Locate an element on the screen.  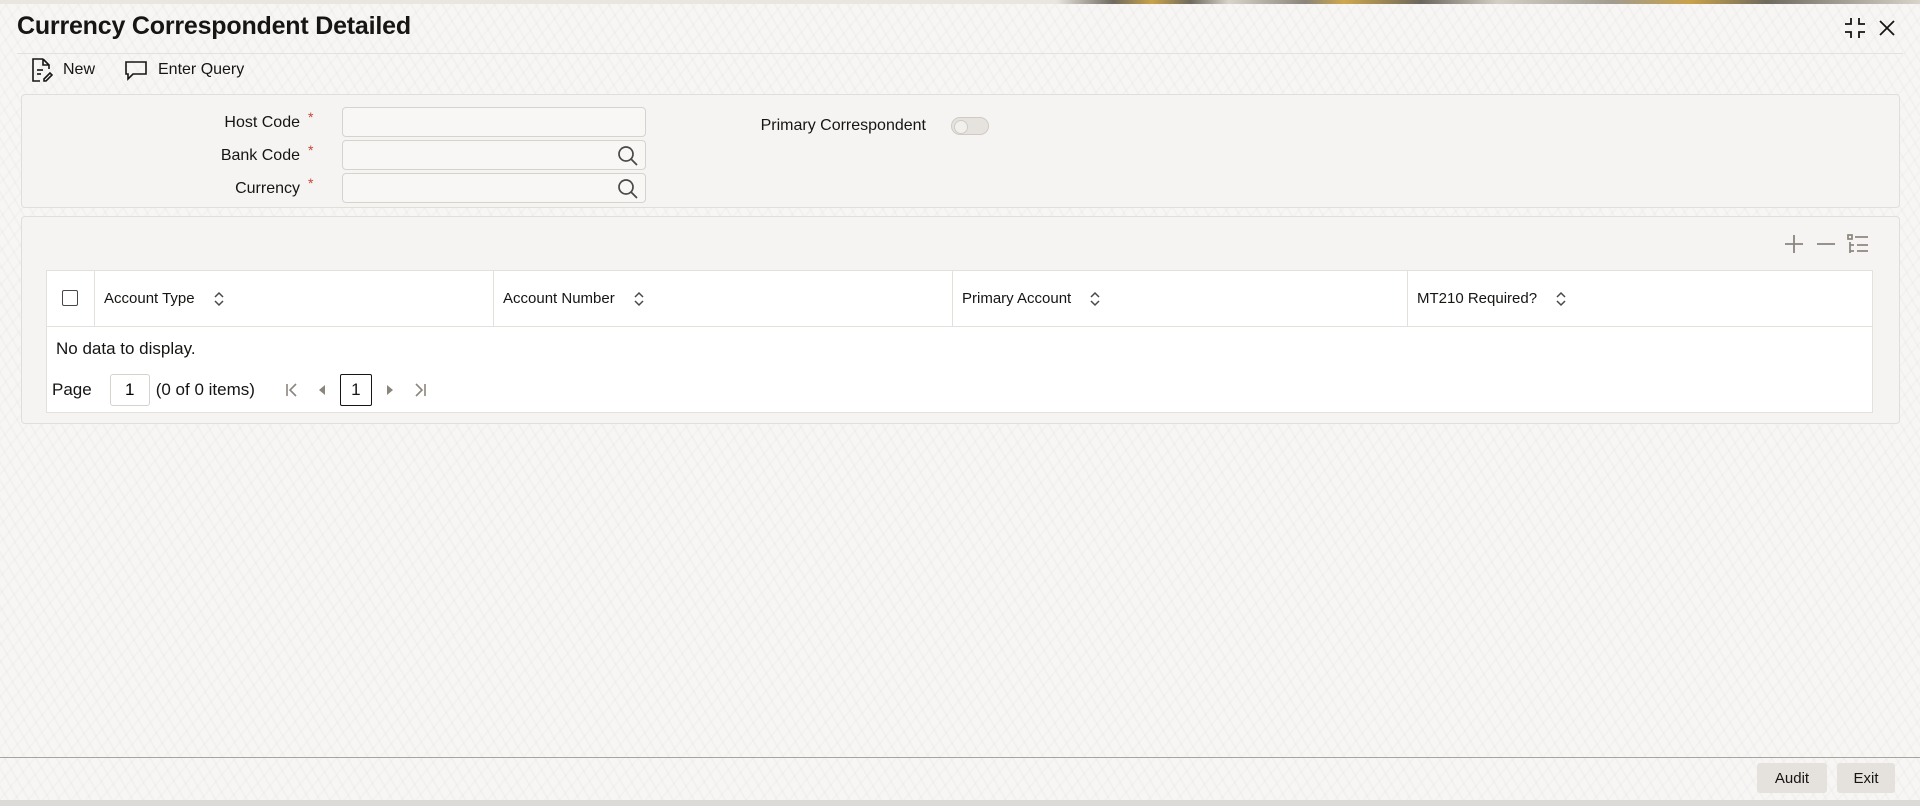
column-header-mt210-required: MT210 Required? is located at coordinates (1640, 298).